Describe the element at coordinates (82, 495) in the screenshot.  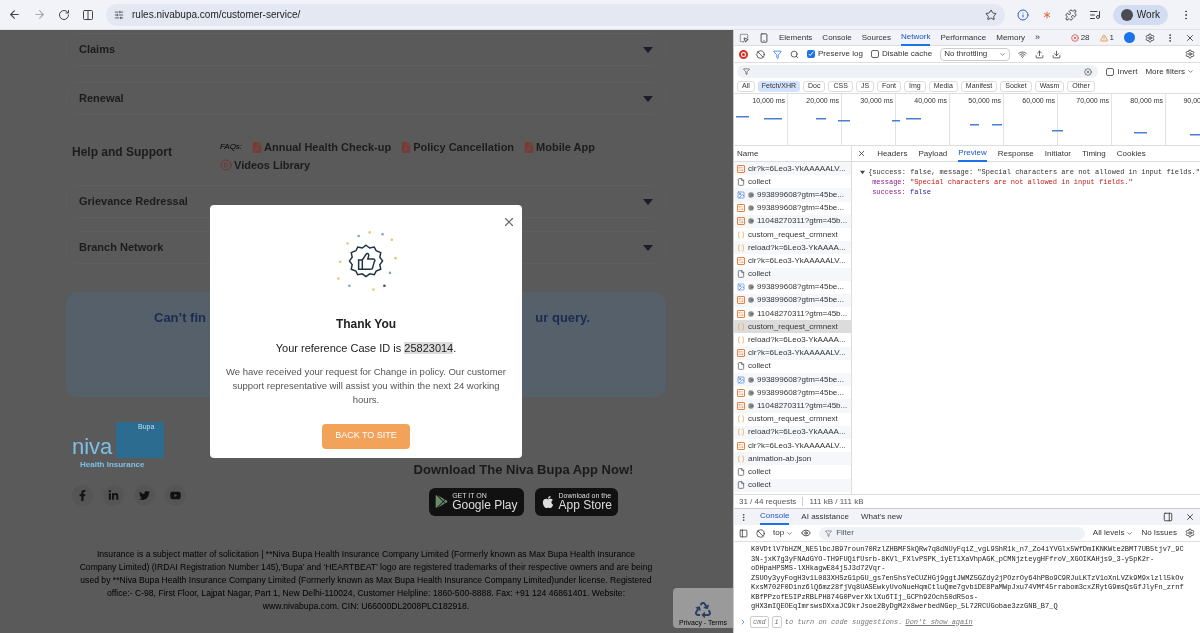
I see `facebook-icon` at that location.